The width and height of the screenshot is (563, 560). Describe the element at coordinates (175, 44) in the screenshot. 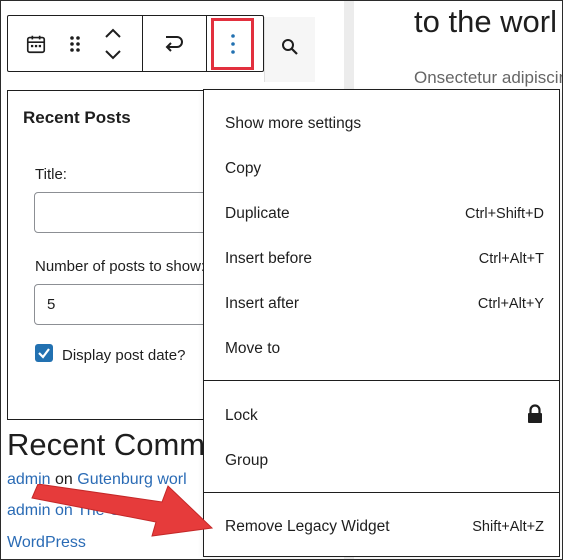

I see `transform-icon` at that location.